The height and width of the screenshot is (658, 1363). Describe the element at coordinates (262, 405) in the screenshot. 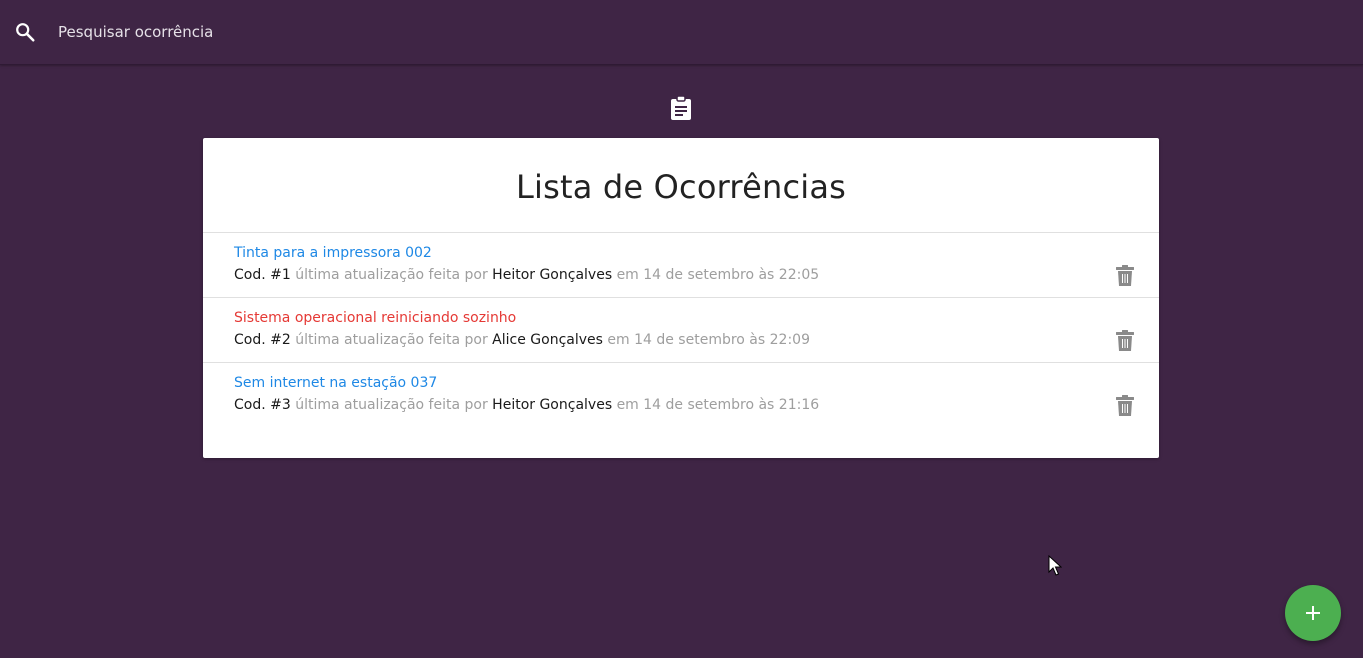

I see `occurrence-code: Cod. #3` at that location.